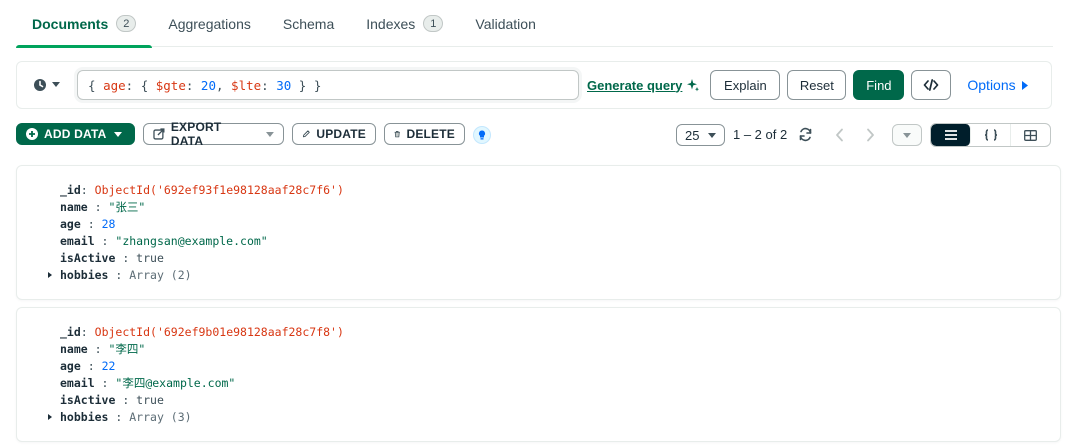 The width and height of the screenshot is (1079, 448). What do you see at coordinates (108, 366) in the screenshot?
I see `field-value-number: 22` at bounding box center [108, 366].